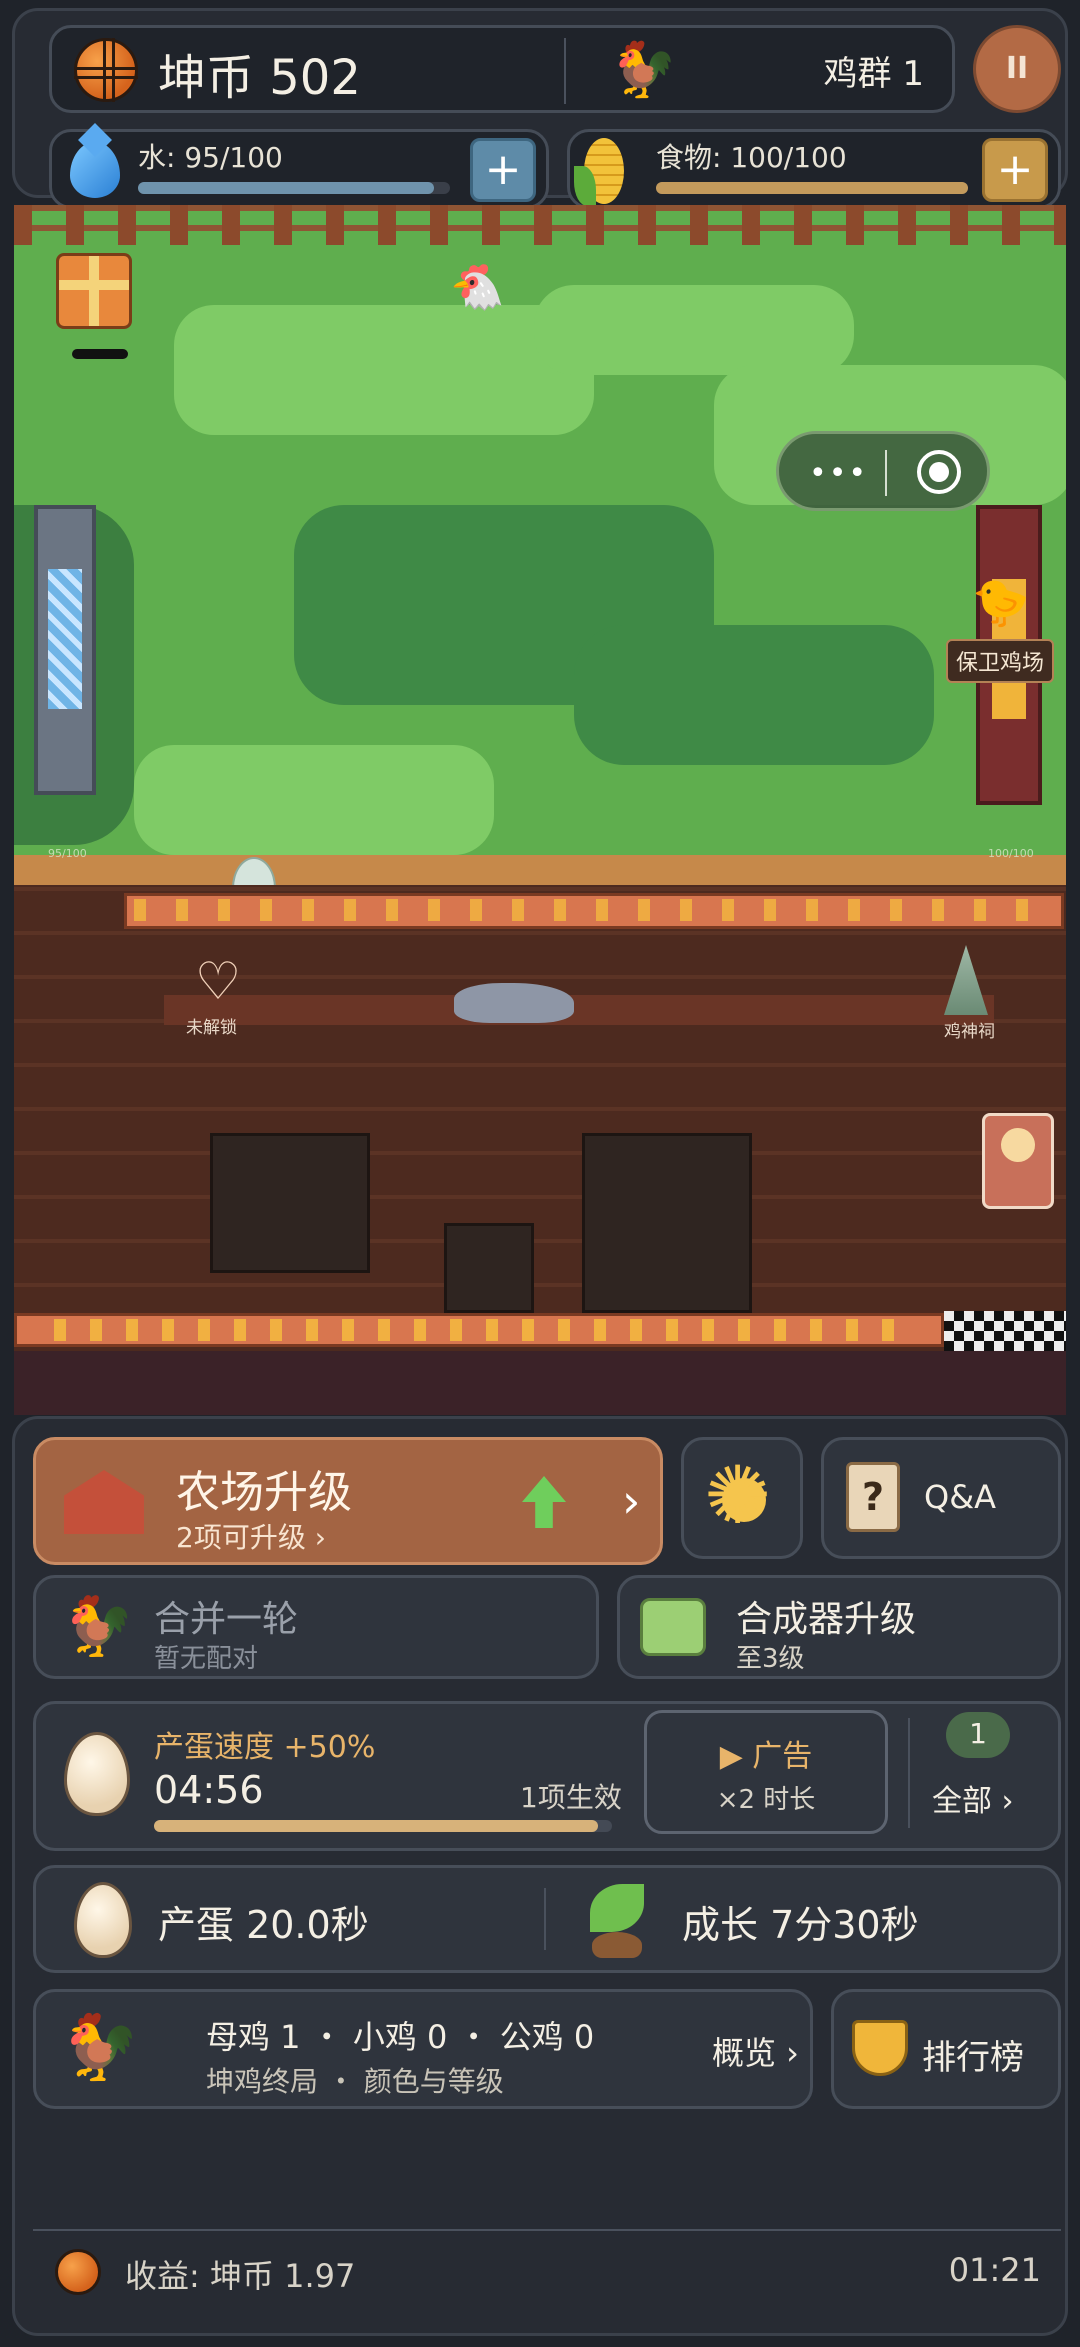  What do you see at coordinates (594, 910) in the screenshot?
I see `roof-conveyor-arrows` at bounding box center [594, 910].